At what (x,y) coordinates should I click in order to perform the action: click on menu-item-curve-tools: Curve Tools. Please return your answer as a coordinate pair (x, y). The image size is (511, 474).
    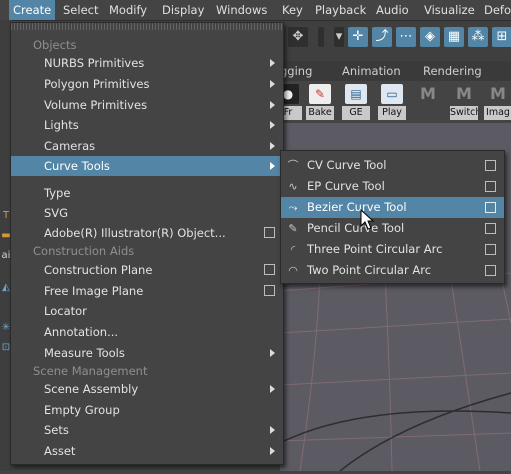
    Looking at the image, I should click on (147, 166).